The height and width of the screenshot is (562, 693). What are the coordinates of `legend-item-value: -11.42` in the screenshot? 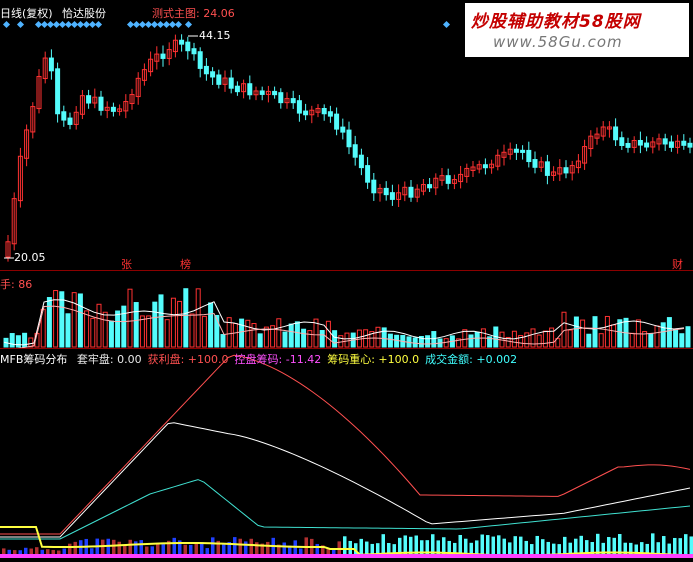 It's located at (301, 359).